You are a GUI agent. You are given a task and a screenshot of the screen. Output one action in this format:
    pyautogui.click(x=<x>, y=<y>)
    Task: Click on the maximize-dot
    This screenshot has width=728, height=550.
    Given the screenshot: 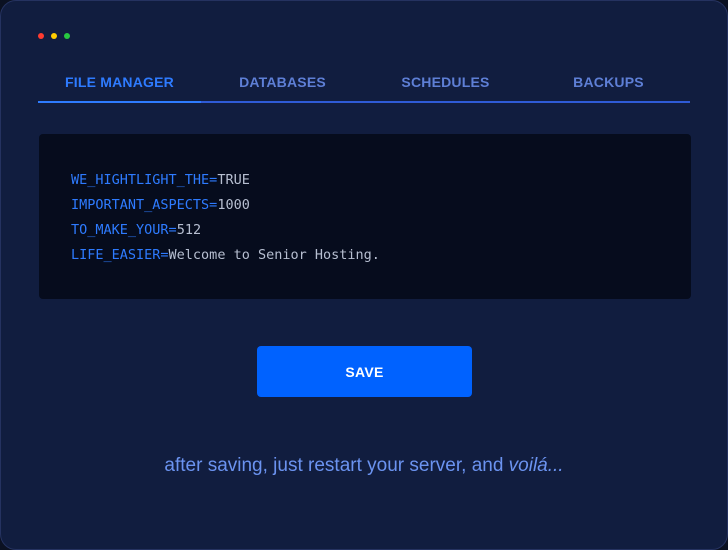 What is the action you would take?
    pyautogui.click(x=67, y=36)
    